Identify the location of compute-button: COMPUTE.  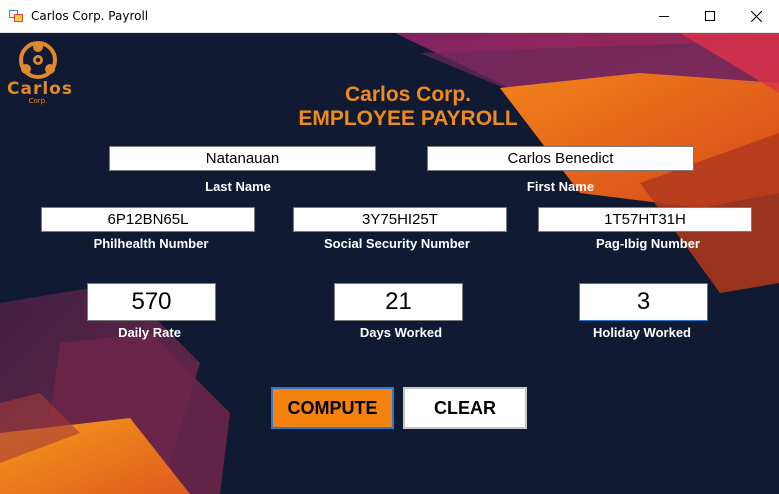
(332, 408).